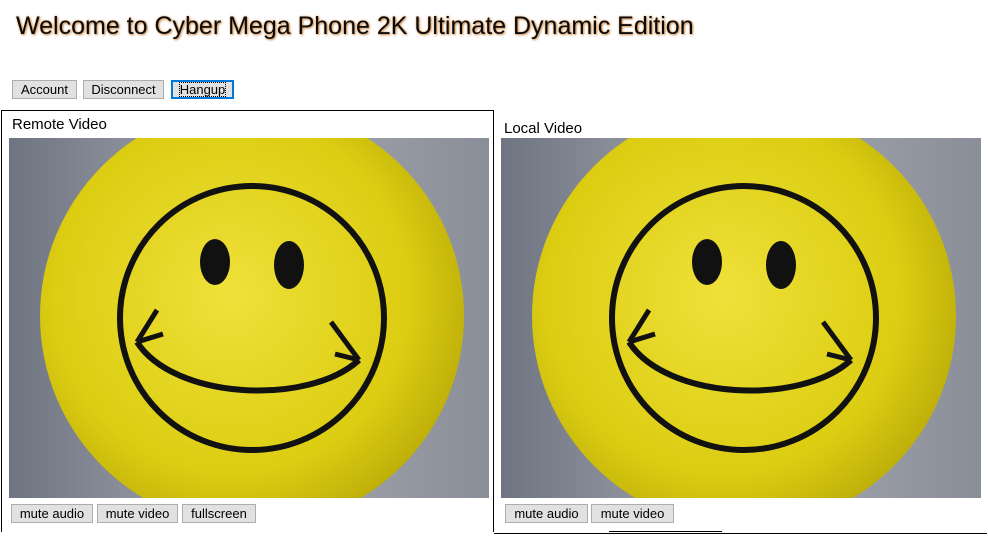 The image size is (988, 538). I want to click on local-mute-video-label: mute video, so click(632, 513).